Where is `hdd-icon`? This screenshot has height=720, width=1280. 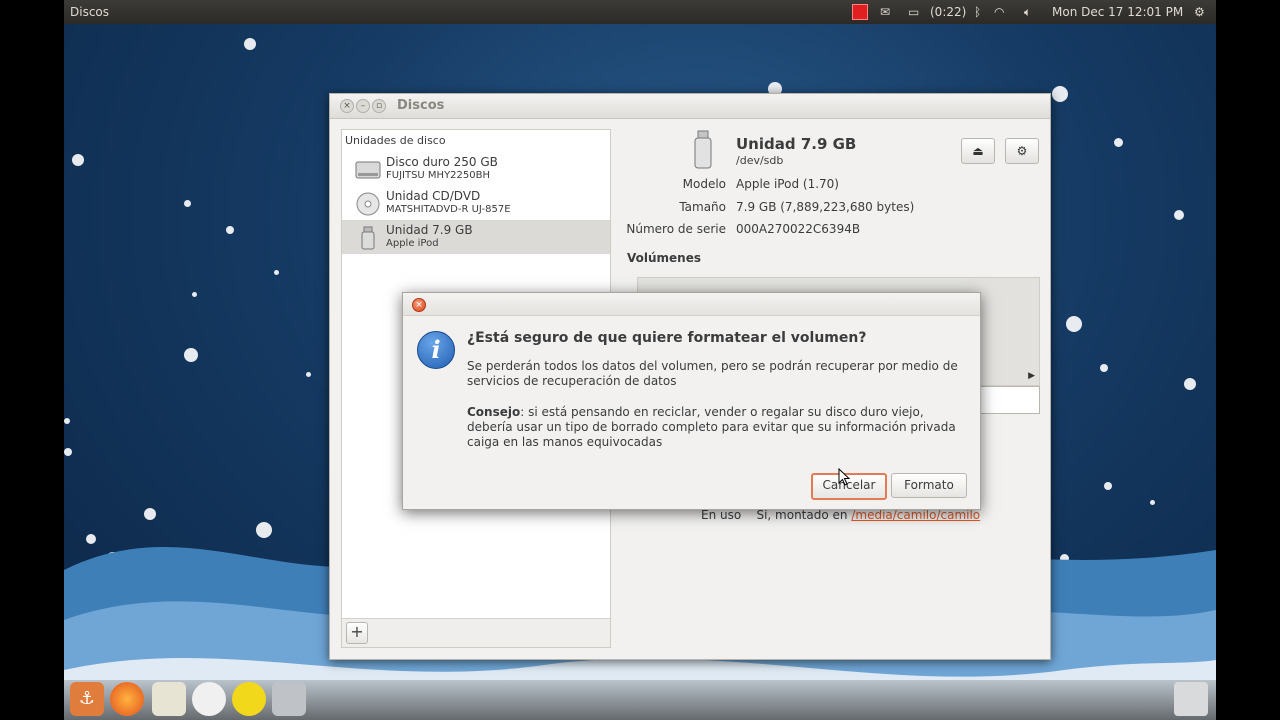 hdd-icon is located at coordinates (368, 170).